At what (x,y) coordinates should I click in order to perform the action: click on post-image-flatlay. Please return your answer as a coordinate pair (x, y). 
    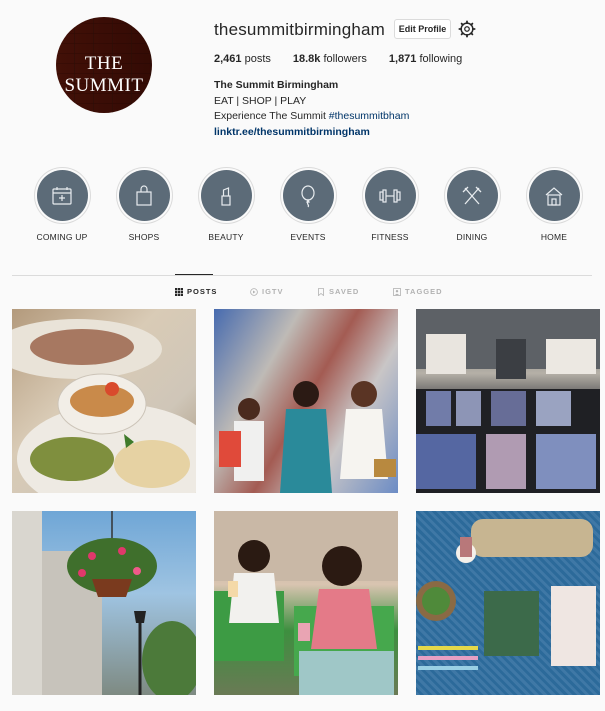
    Looking at the image, I should click on (506, 594).